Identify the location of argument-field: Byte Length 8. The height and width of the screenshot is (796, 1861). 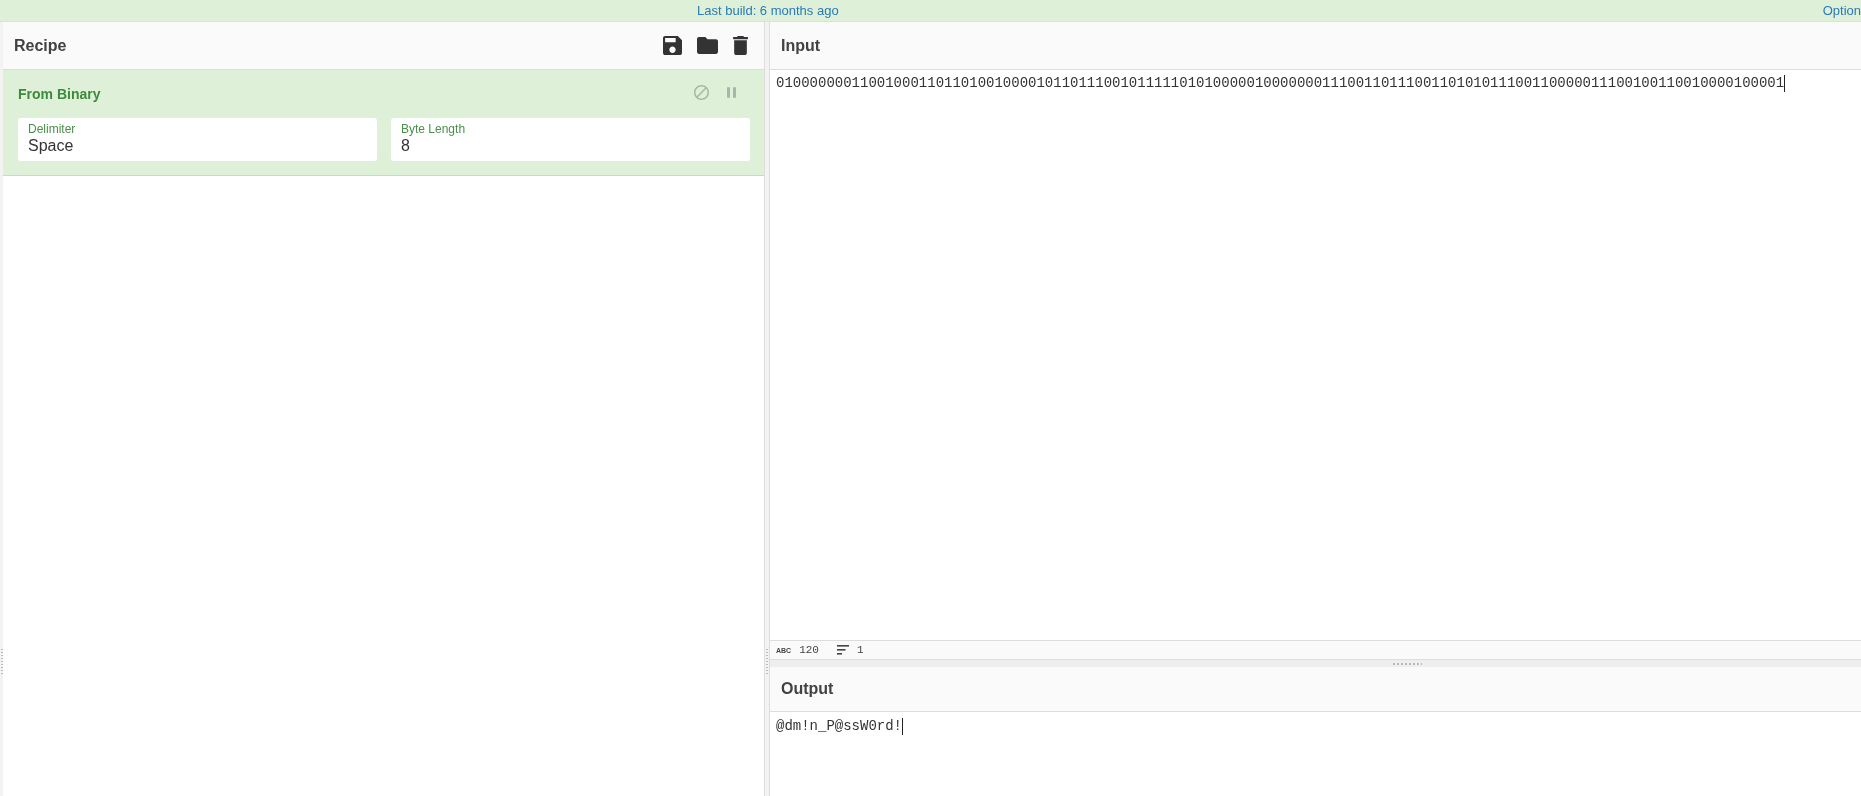
(570, 139).